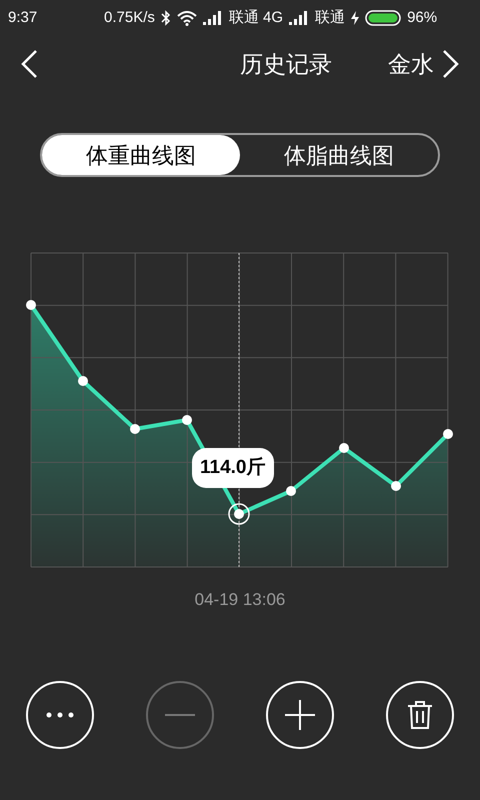  I want to click on chart-tab: 体重曲线图, so click(141, 155).